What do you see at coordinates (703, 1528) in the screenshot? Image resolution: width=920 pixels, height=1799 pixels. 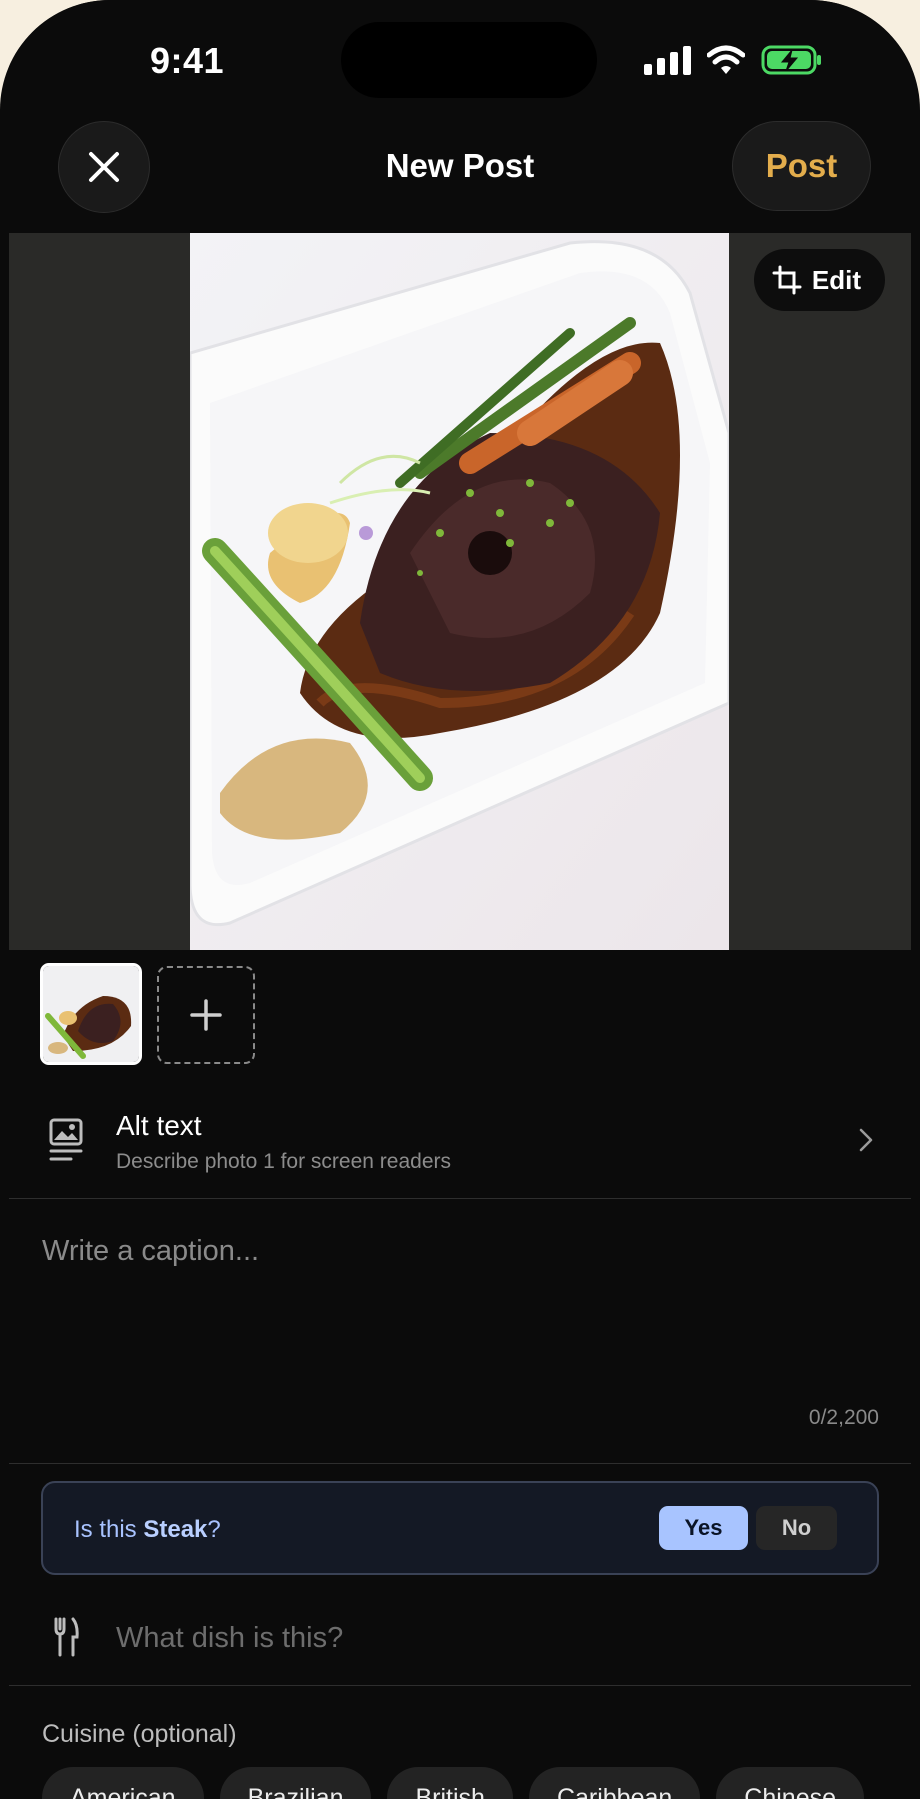 I see `yes-button: Yes` at bounding box center [703, 1528].